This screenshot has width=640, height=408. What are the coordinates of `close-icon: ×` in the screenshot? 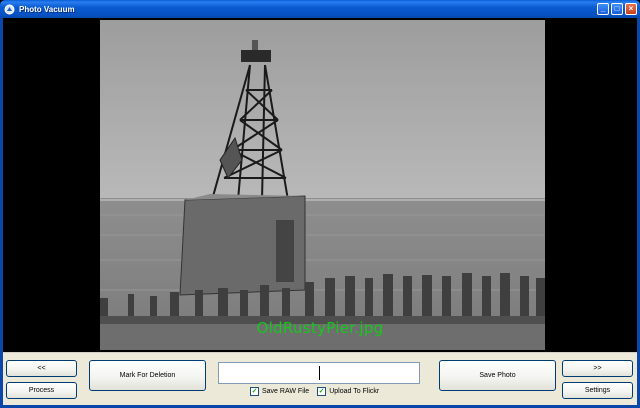 It's located at (631, 9).